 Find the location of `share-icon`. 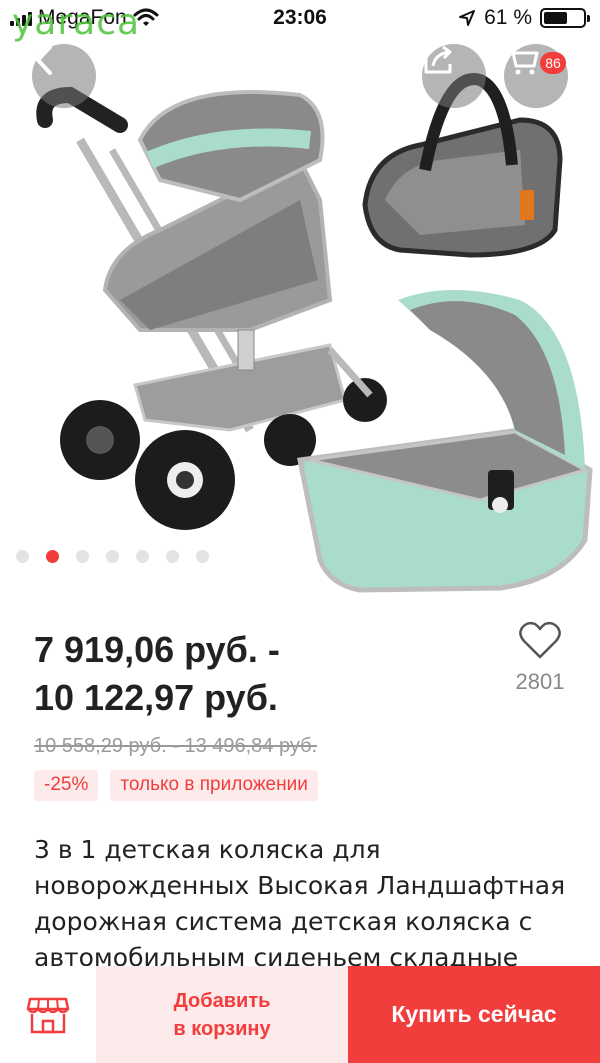

share-icon is located at coordinates (438, 59).